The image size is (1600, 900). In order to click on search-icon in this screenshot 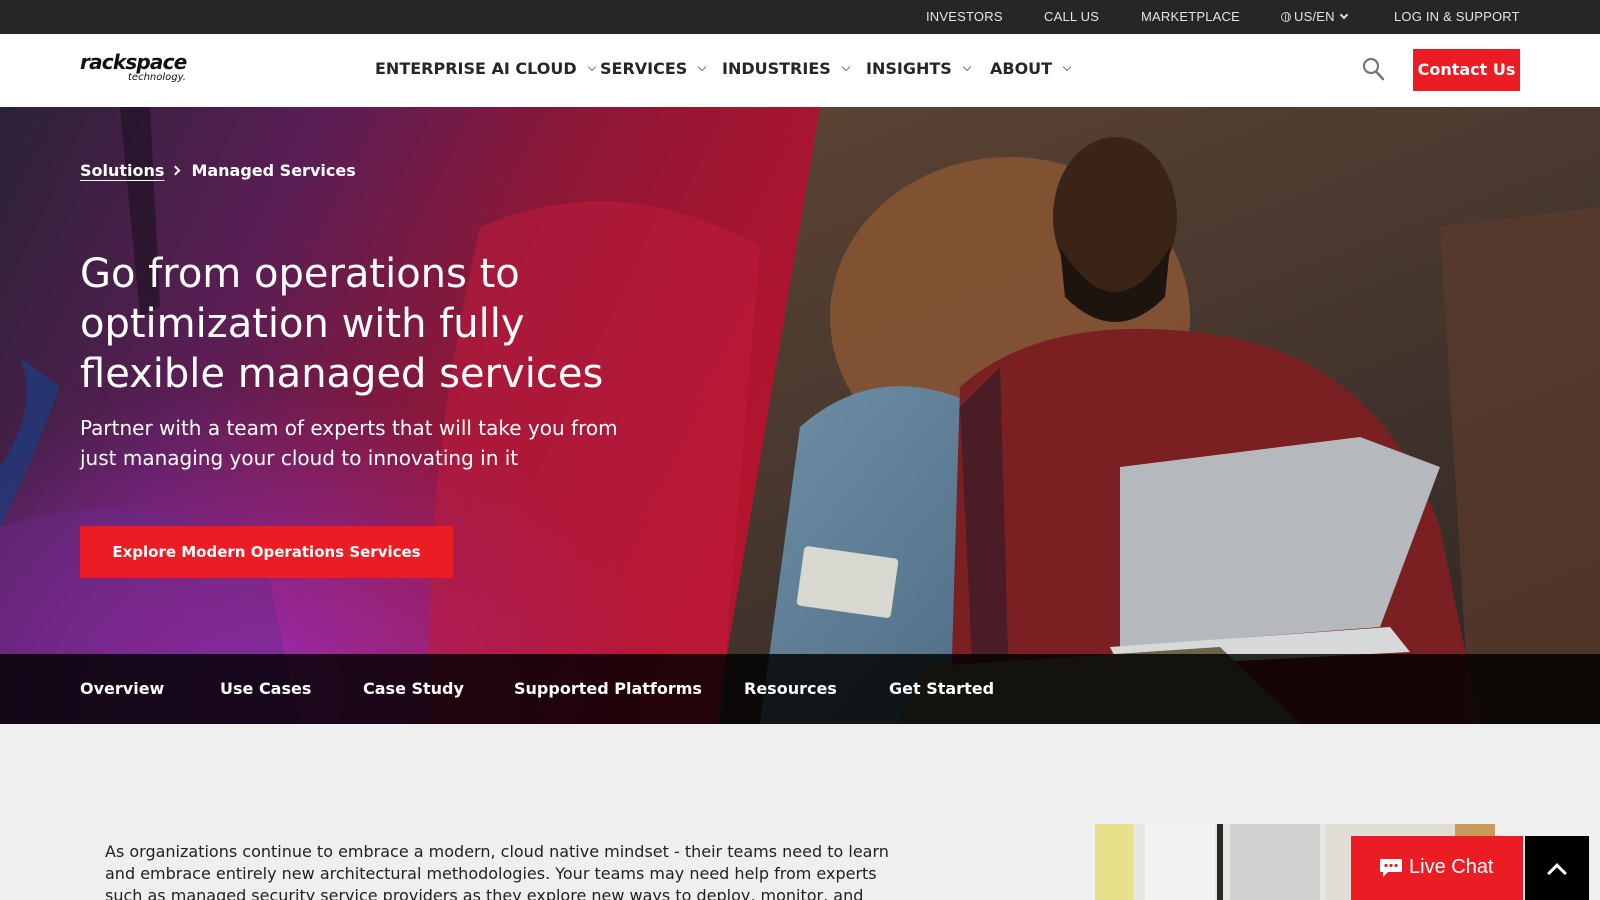, I will do `click(1373, 69)`.